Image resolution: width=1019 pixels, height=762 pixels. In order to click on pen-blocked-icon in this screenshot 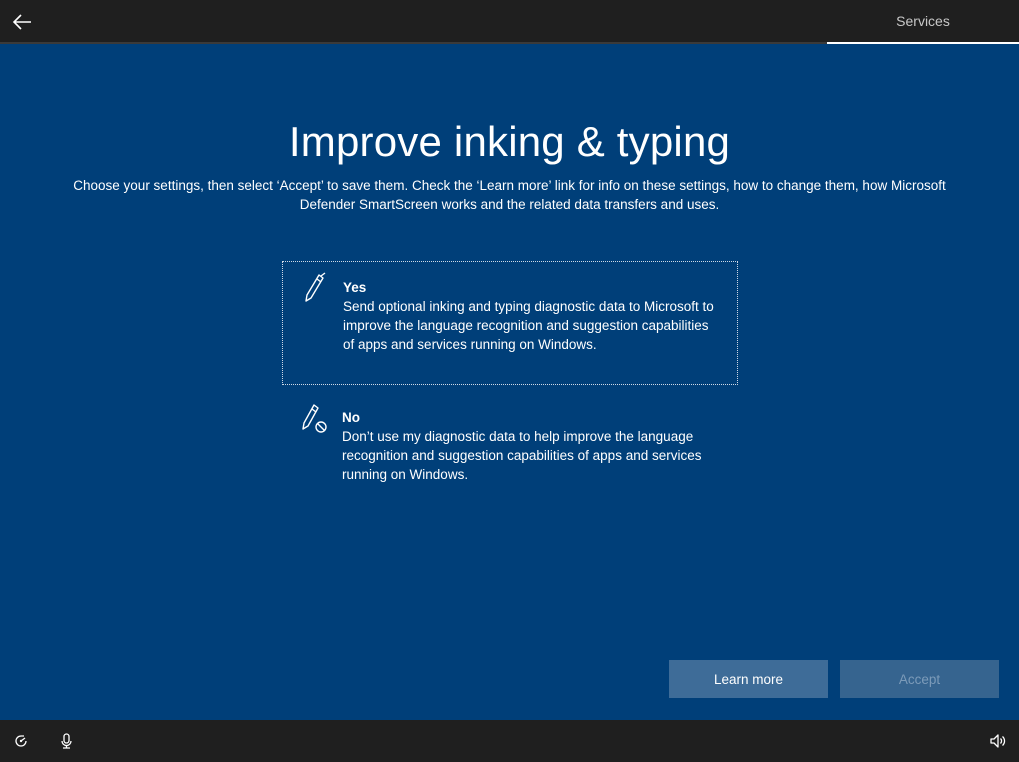, I will do `click(313, 418)`.